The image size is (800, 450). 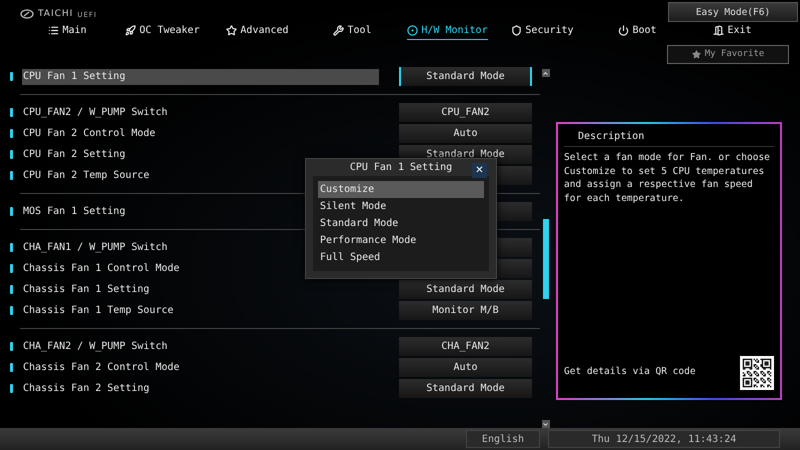 What do you see at coordinates (162, 31) in the screenshot?
I see `menu-tab: OC Tweaker` at bounding box center [162, 31].